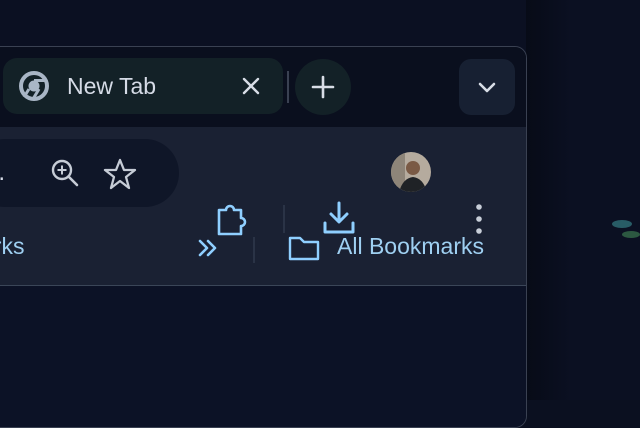 This screenshot has width=640, height=428. I want to click on folder-icon, so click(304, 248).